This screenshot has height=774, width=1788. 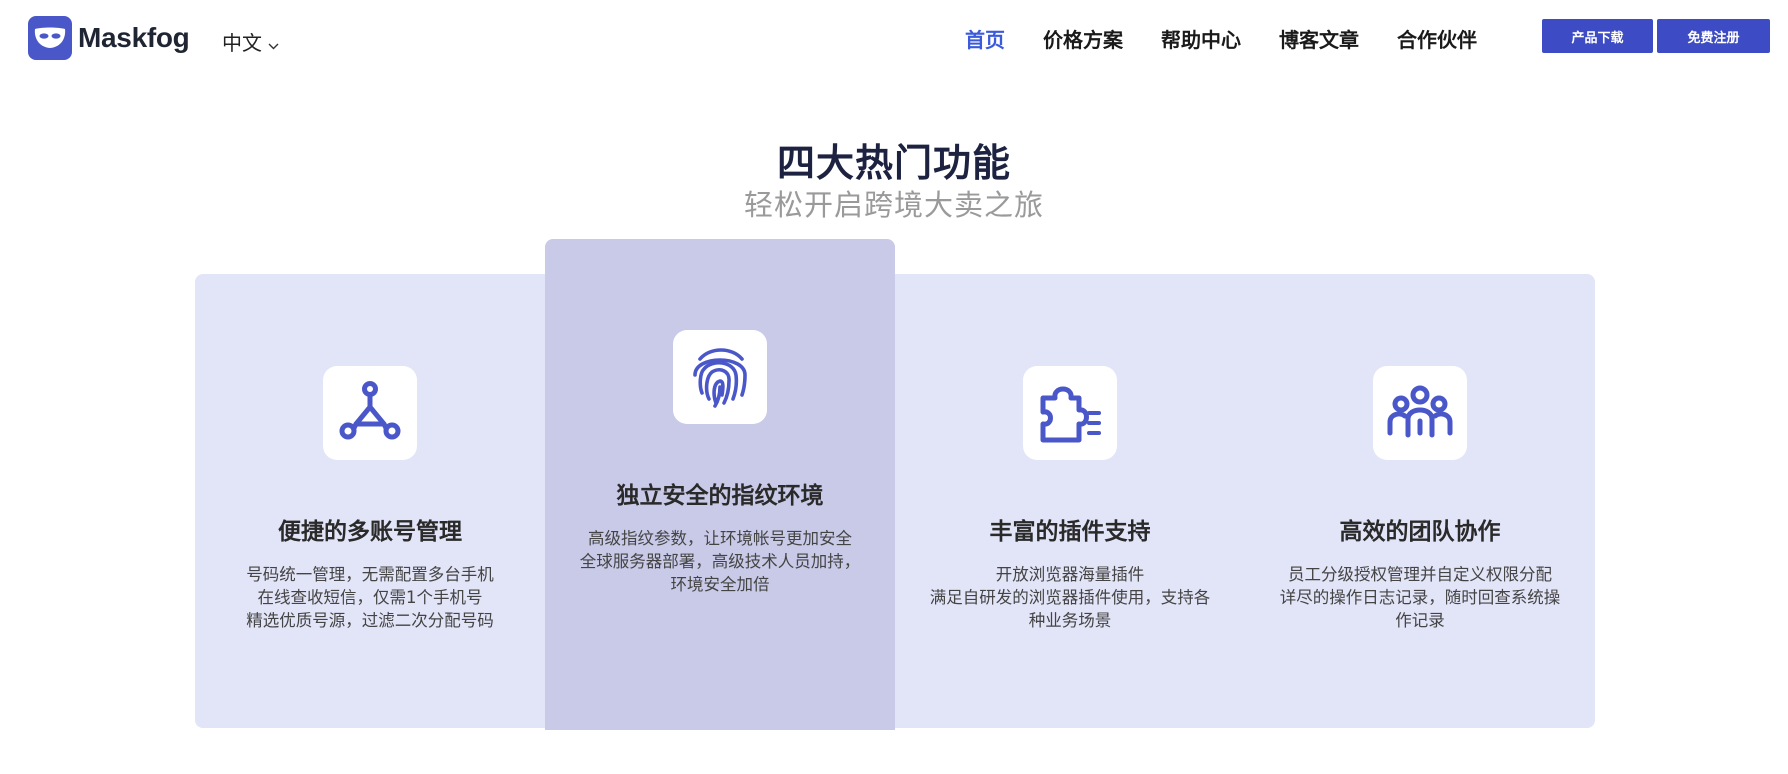 I want to click on section-subtitle: 轻松开启跨境大卖之旅, so click(x=893, y=205).